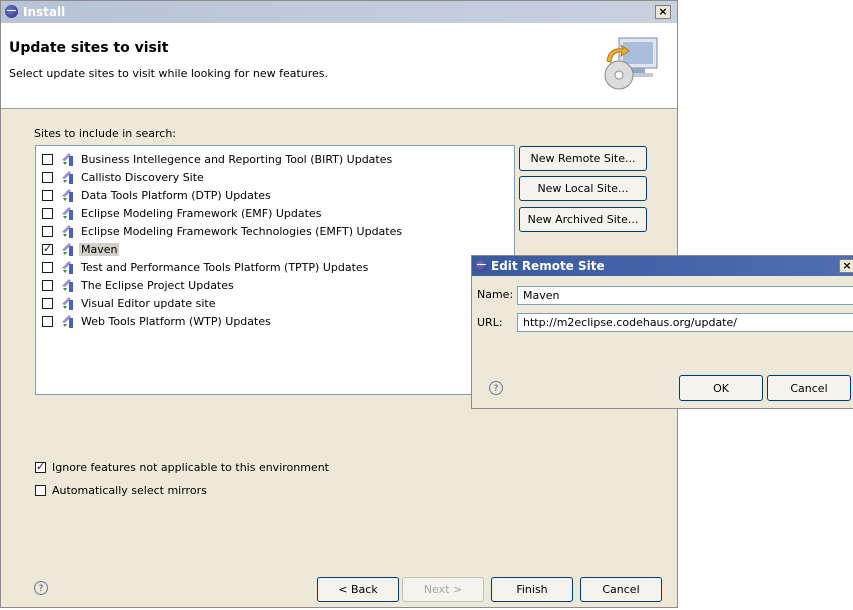 The height and width of the screenshot is (610, 853). Describe the element at coordinates (105, 133) in the screenshot. I see `sites-group-label: Sites to include in search:` at that location.